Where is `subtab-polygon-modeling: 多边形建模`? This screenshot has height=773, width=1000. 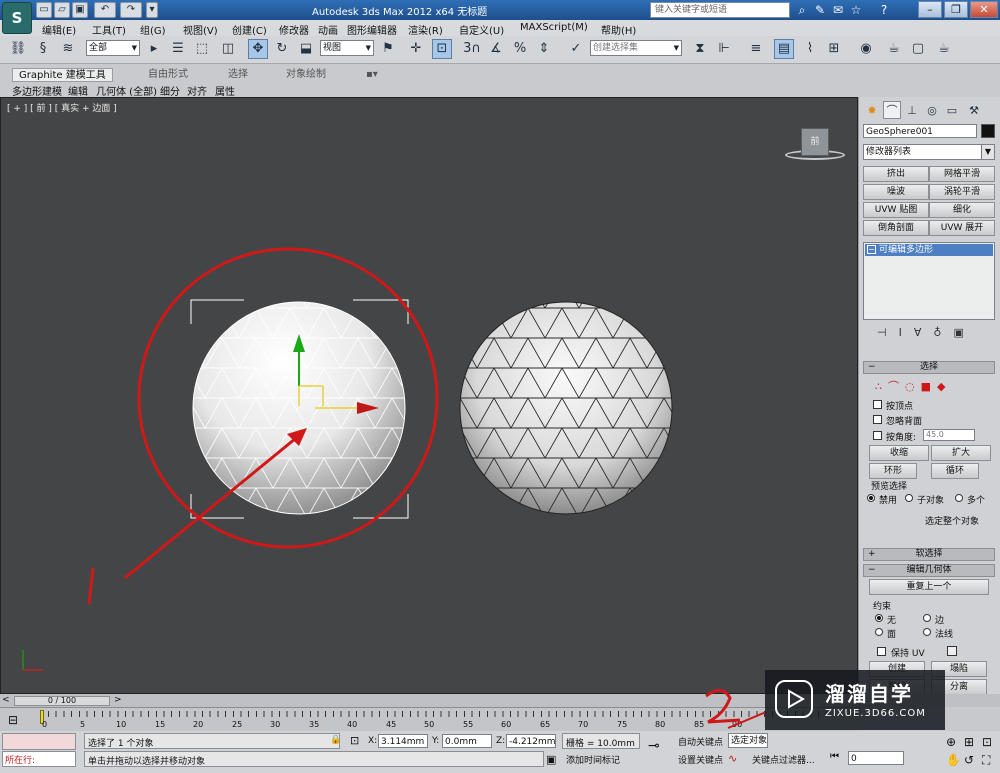
subtab-polygon-modeling: 多边形建模 is located at coordinates (37, 90).